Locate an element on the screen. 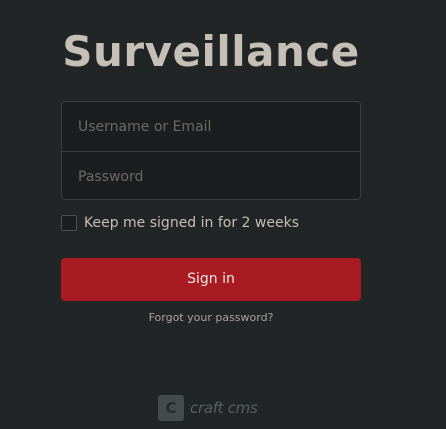  remember-me: Keep me signed in for 2 weeks is located at coordinates (180, 223).